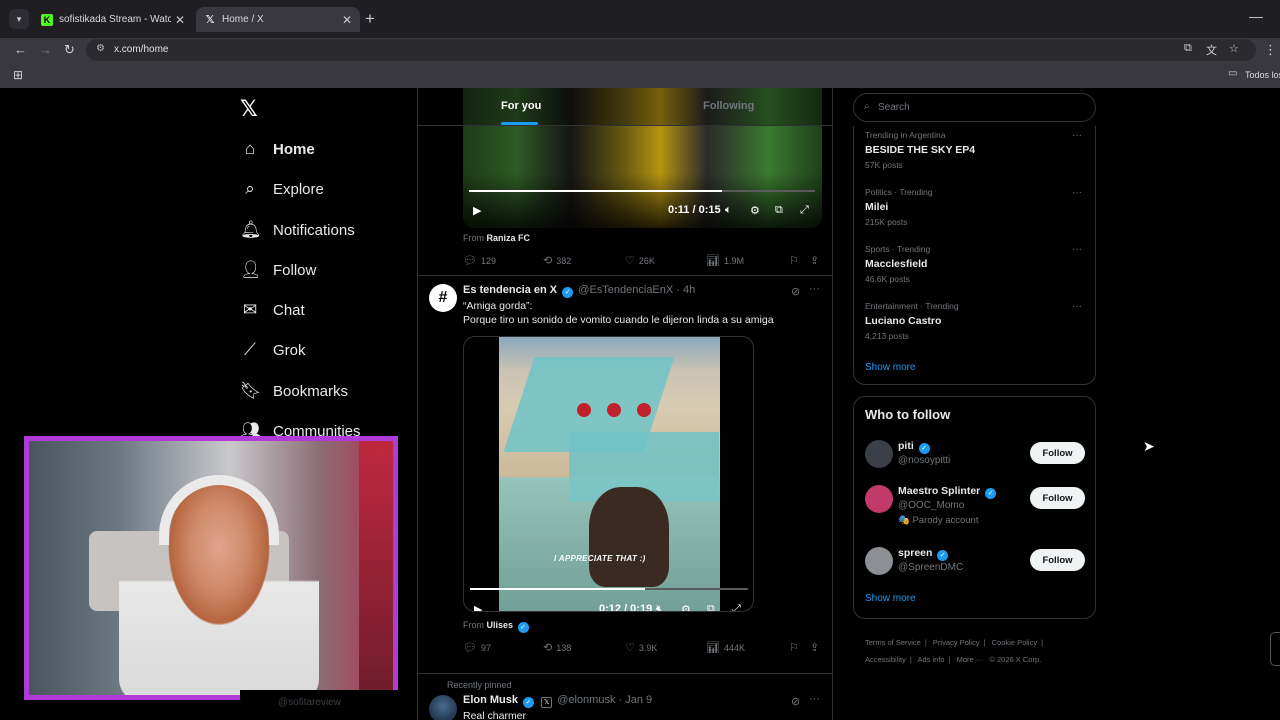  What do you see at coordinates (294, 391) in the screenshot?
I see `nav-bookmarks: 🔖︎ Bookmarks` at bounding box center [294, 391].